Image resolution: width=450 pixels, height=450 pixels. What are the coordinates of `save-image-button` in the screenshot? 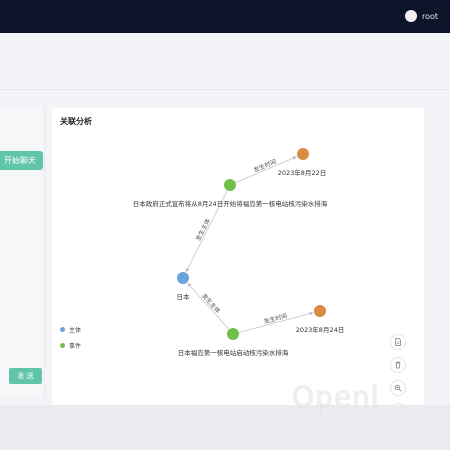 It's located at (398, 342).